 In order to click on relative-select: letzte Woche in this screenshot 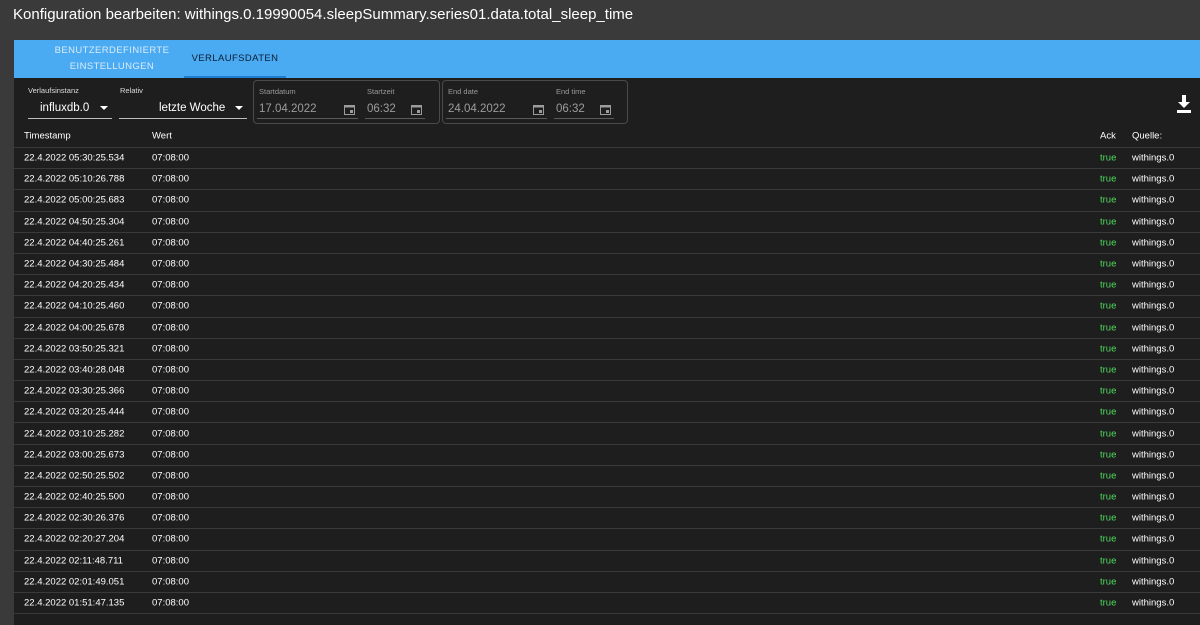, I will do `click(183, 108)`.